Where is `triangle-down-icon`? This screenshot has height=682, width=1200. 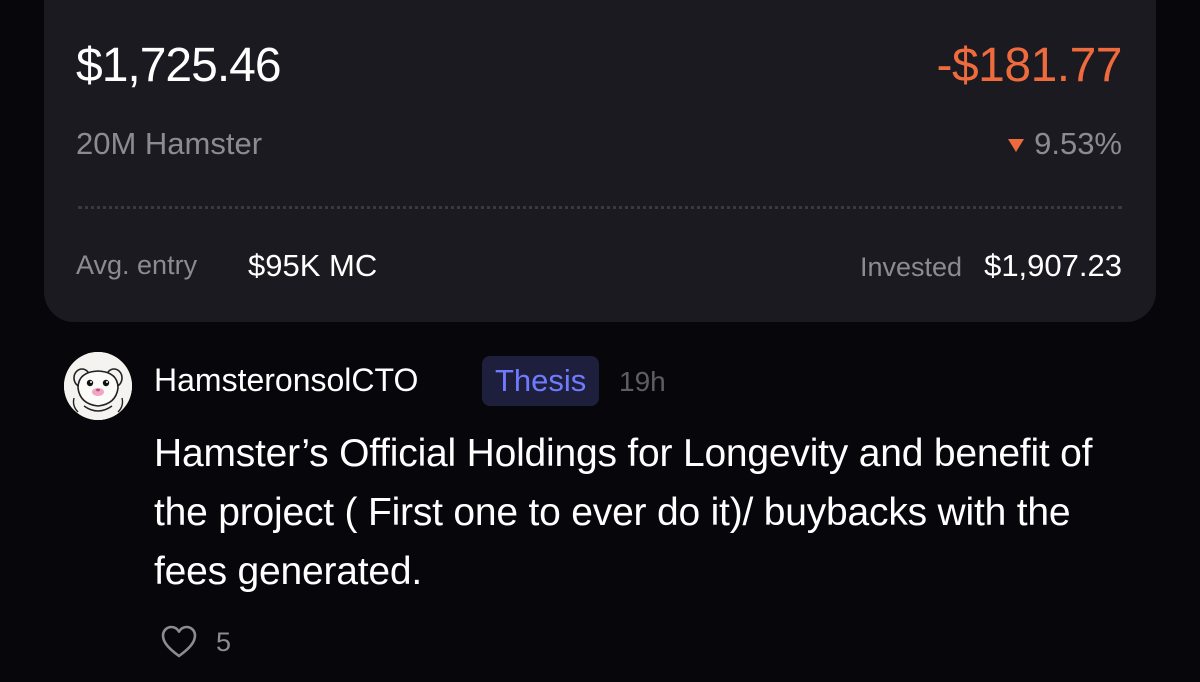
triangle-down-icon is located at coordinates (1016, 145).